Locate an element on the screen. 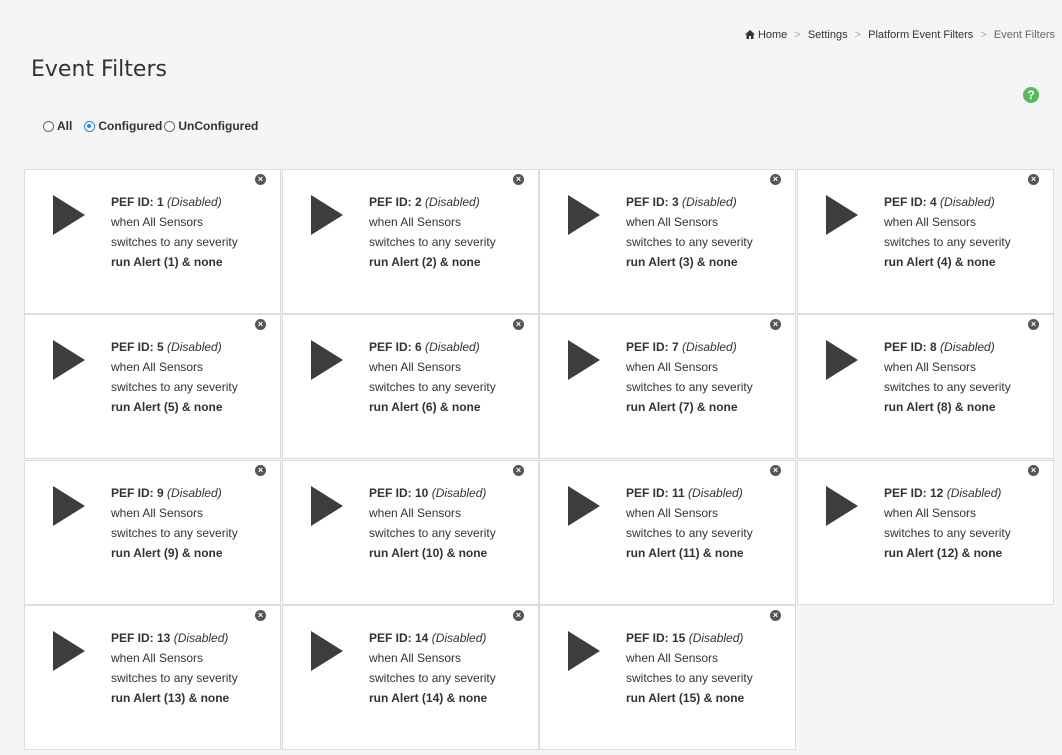 The height and width of the screenshot is (755, 1062). pef-action: run Alert (15) & none is located at coordinates (685, 698).